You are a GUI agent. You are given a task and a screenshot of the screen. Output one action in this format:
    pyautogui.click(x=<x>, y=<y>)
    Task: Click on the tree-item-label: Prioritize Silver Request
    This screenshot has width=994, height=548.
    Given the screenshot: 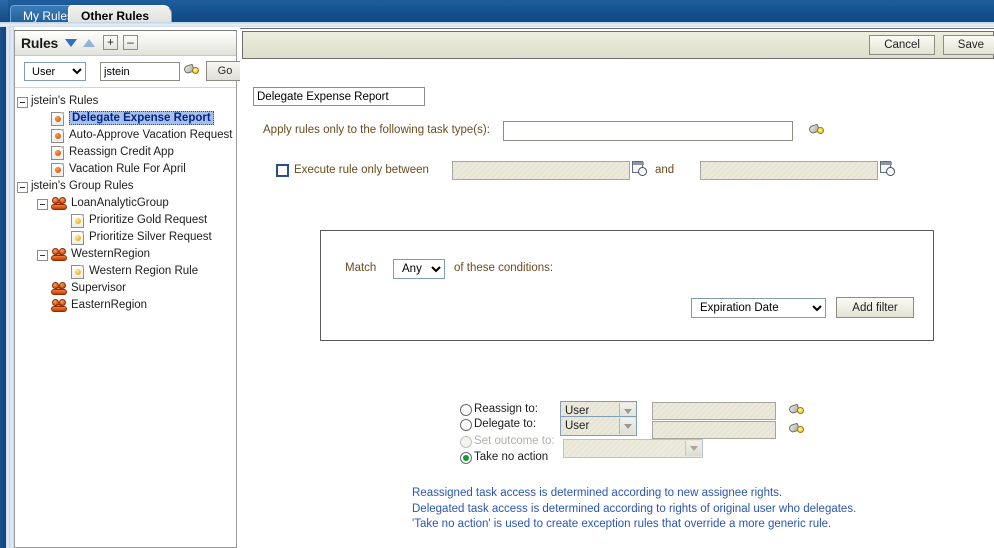 What is the action you would take?
    pyautogui.click(x=150, y=237)
    